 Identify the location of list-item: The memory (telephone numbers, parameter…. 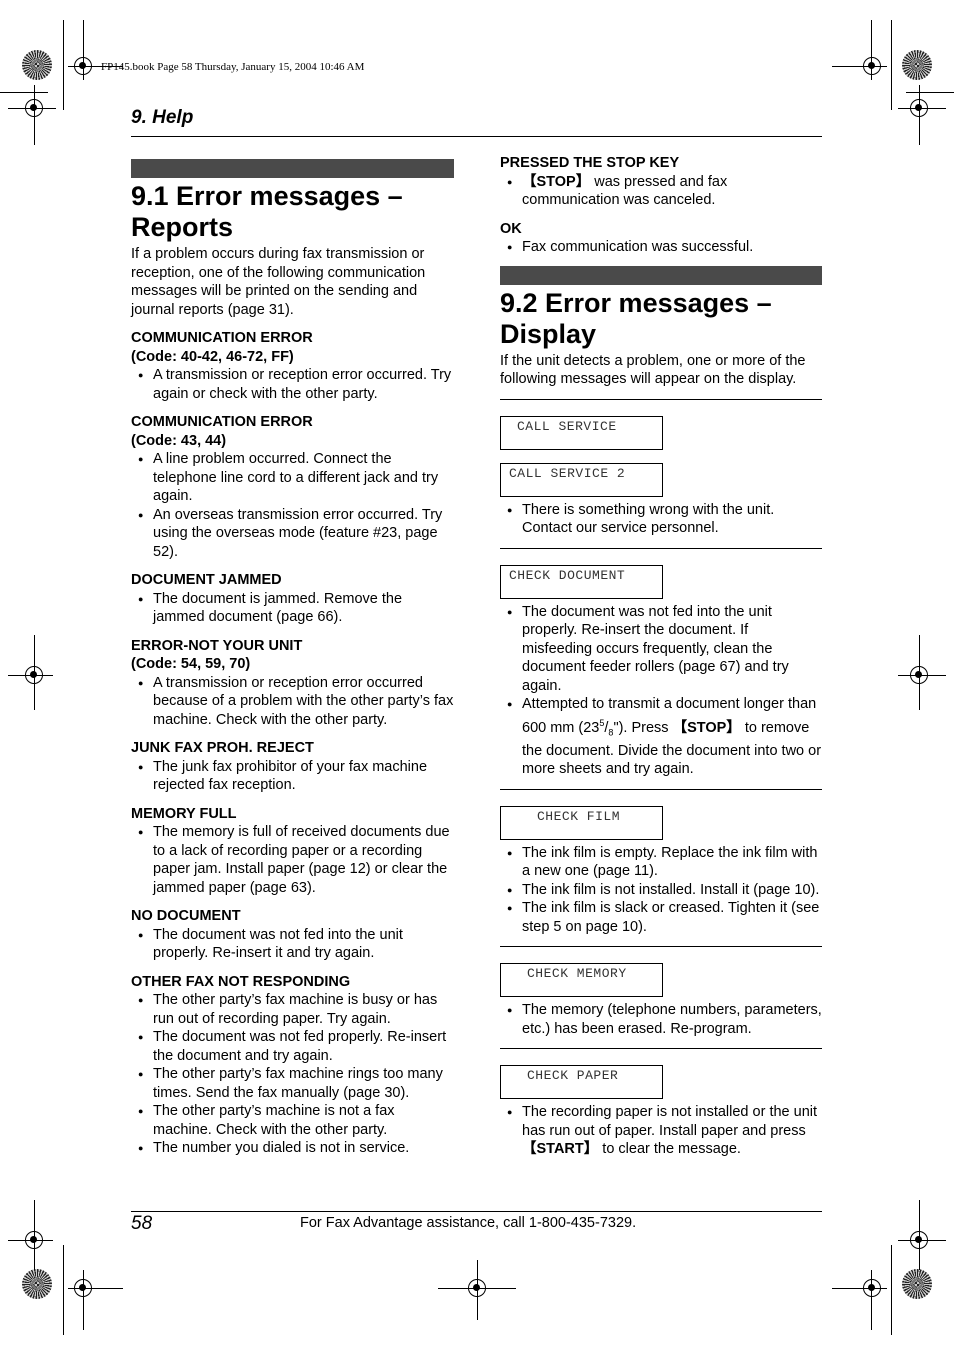
(661, 1019).